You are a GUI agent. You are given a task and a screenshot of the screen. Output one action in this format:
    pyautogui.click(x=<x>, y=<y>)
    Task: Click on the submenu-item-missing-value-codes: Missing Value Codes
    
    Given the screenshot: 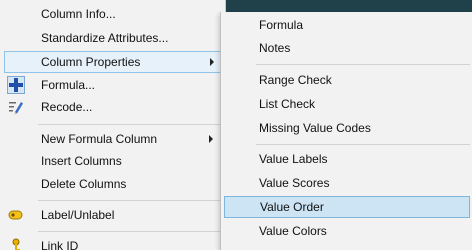 What is the action you would take?
    pyautogui.click(x=346, y=128)
    